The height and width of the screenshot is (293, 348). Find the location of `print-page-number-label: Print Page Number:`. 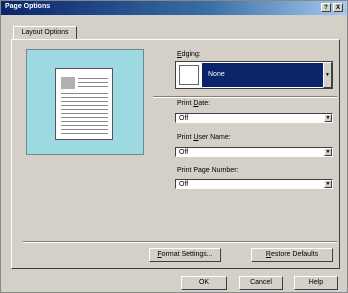

print-page-number-label: Print Page Number: is located at coordinates (208, 170).